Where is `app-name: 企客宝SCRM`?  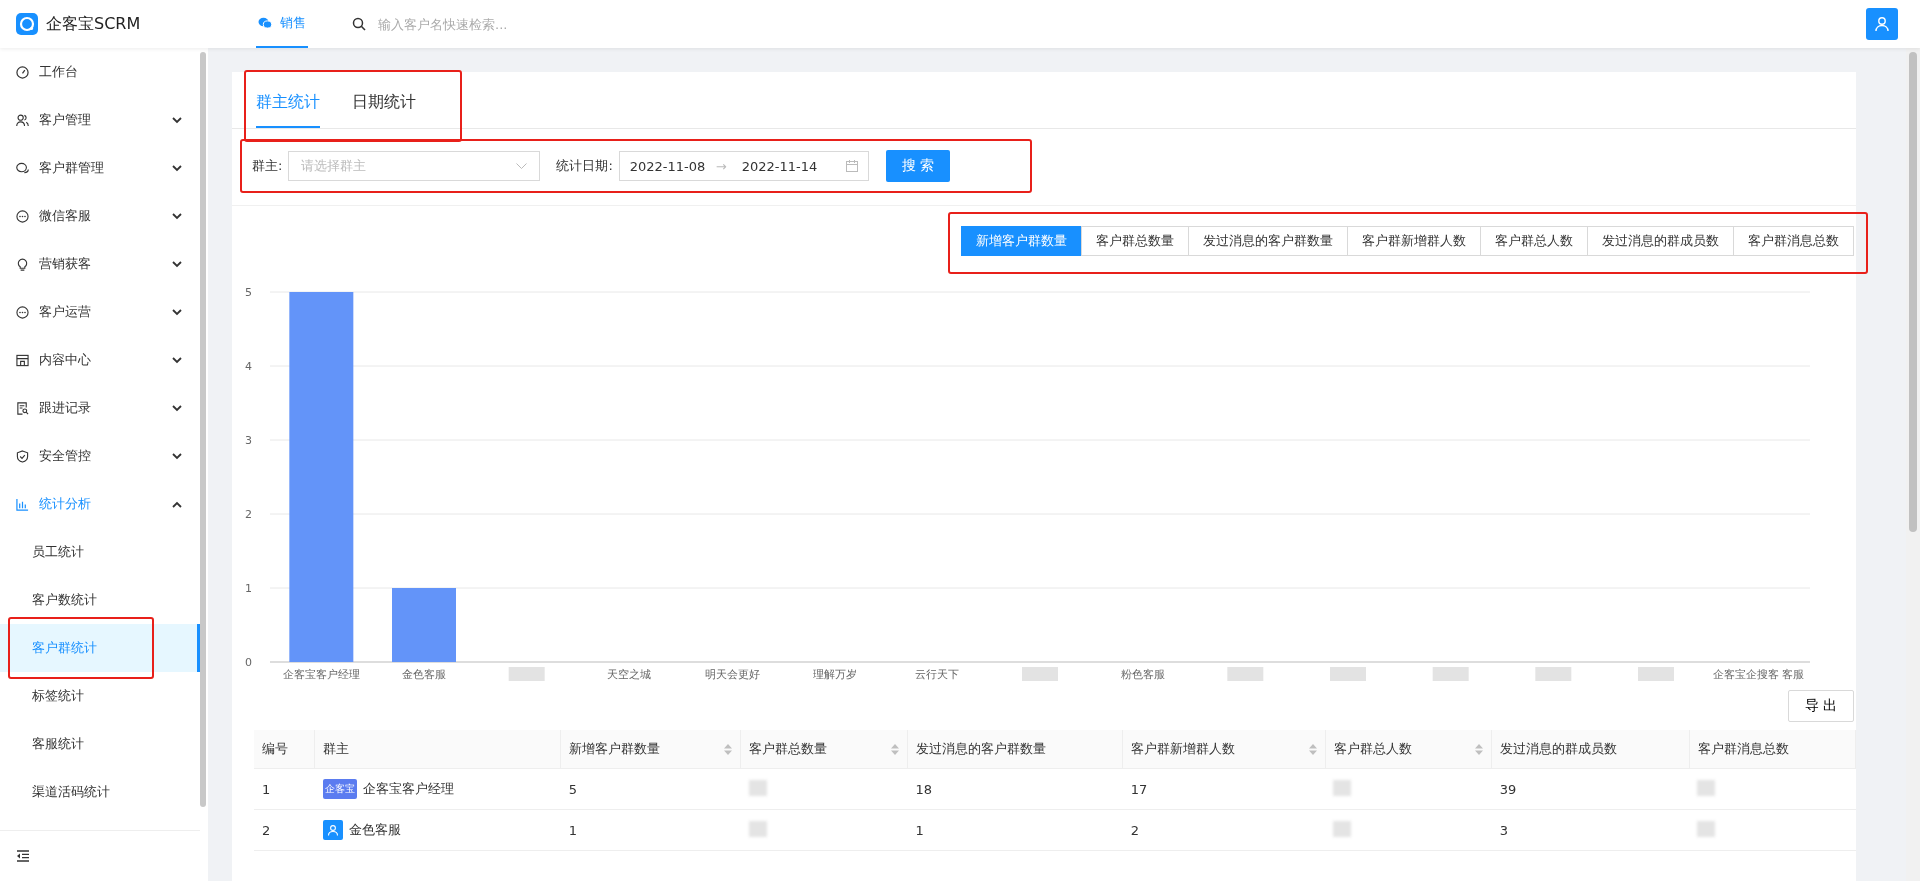 app-name: 企客宝SCRM is located at coordinates (93, 24).